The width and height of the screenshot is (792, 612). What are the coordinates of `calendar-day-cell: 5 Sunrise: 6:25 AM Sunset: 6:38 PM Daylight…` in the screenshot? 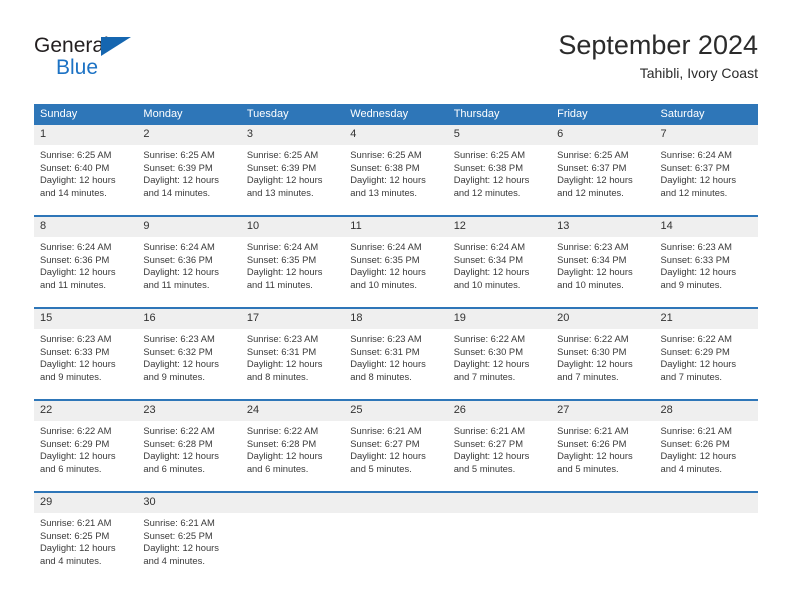 It's located at (499, 167).